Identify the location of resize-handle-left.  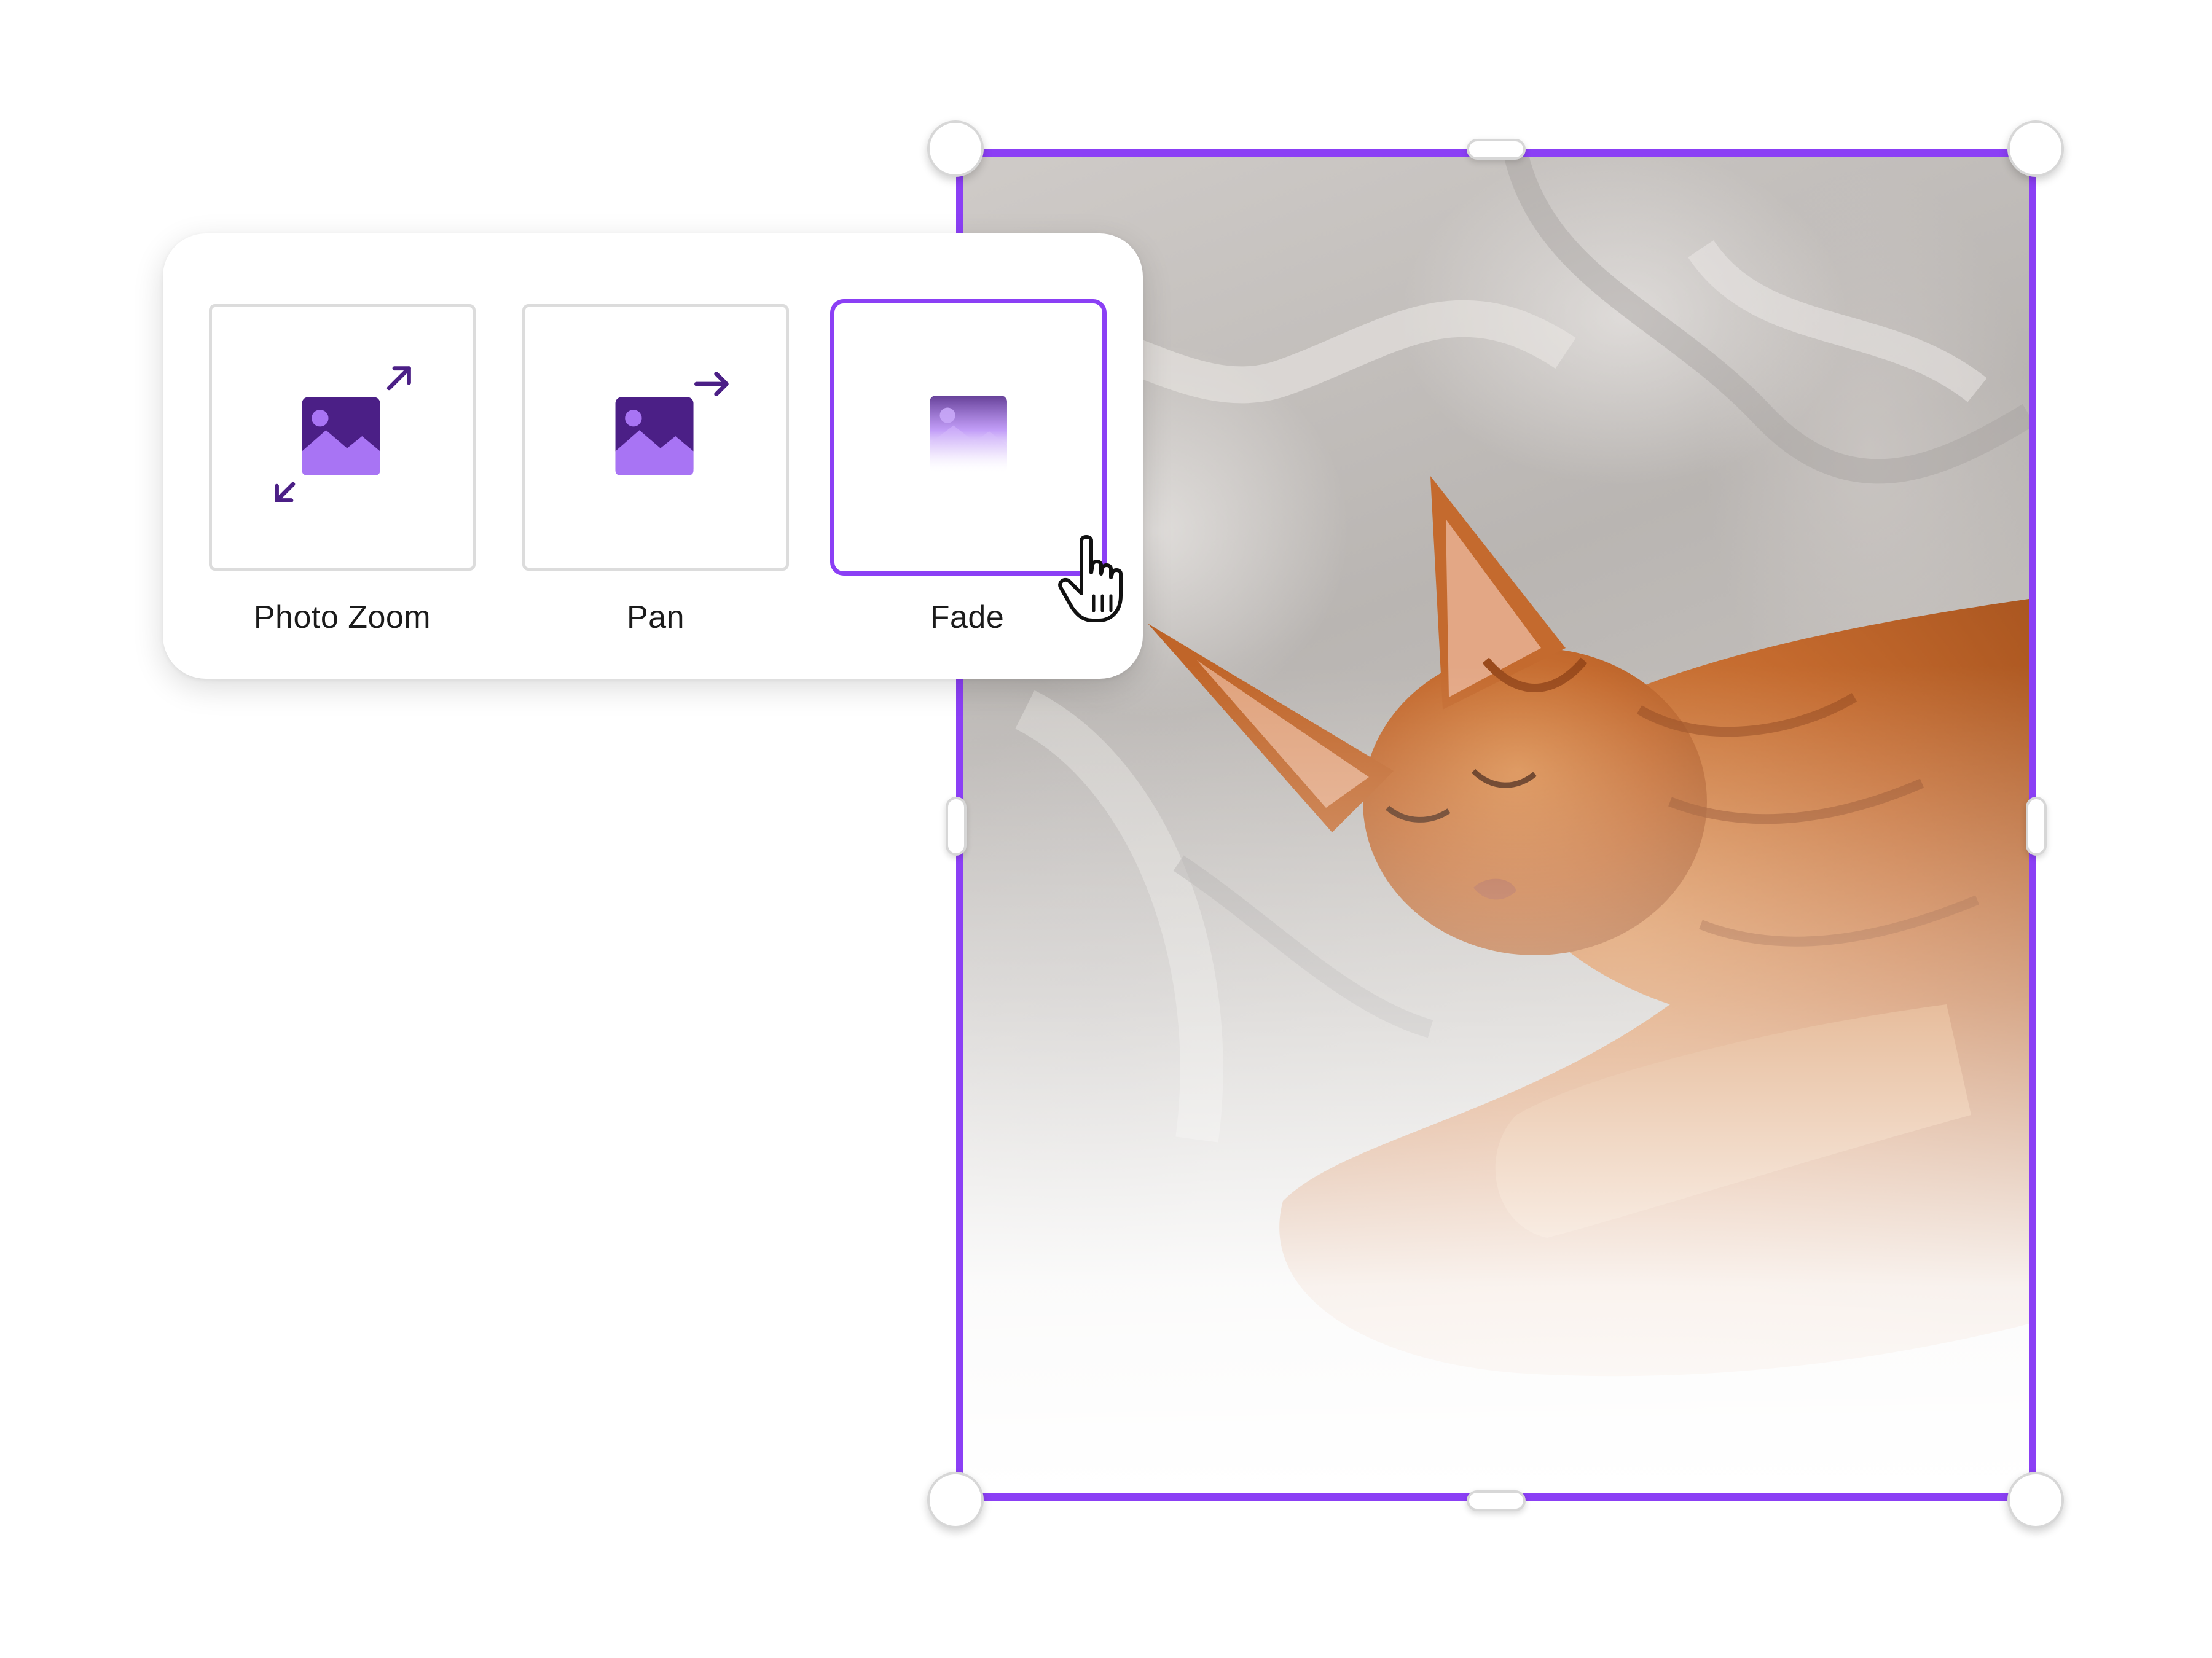
(956, 826).